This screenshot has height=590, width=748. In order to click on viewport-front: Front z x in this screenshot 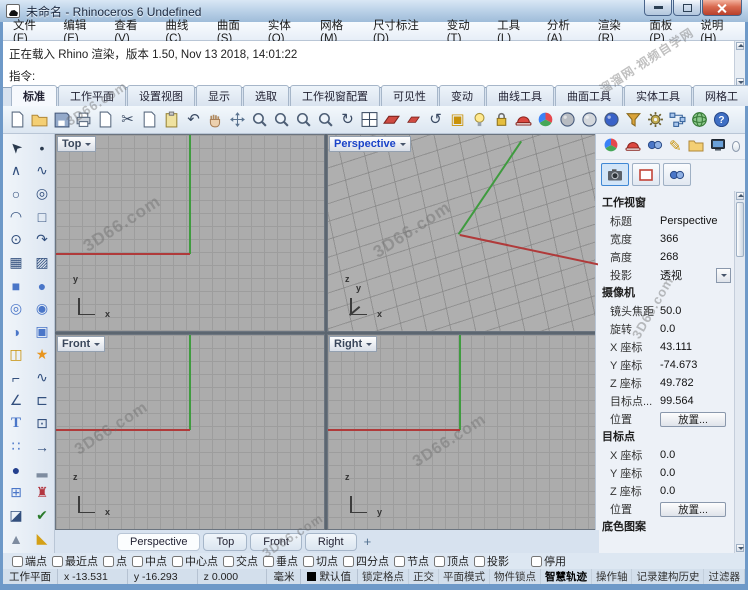, I will do `click(190, 432)`.